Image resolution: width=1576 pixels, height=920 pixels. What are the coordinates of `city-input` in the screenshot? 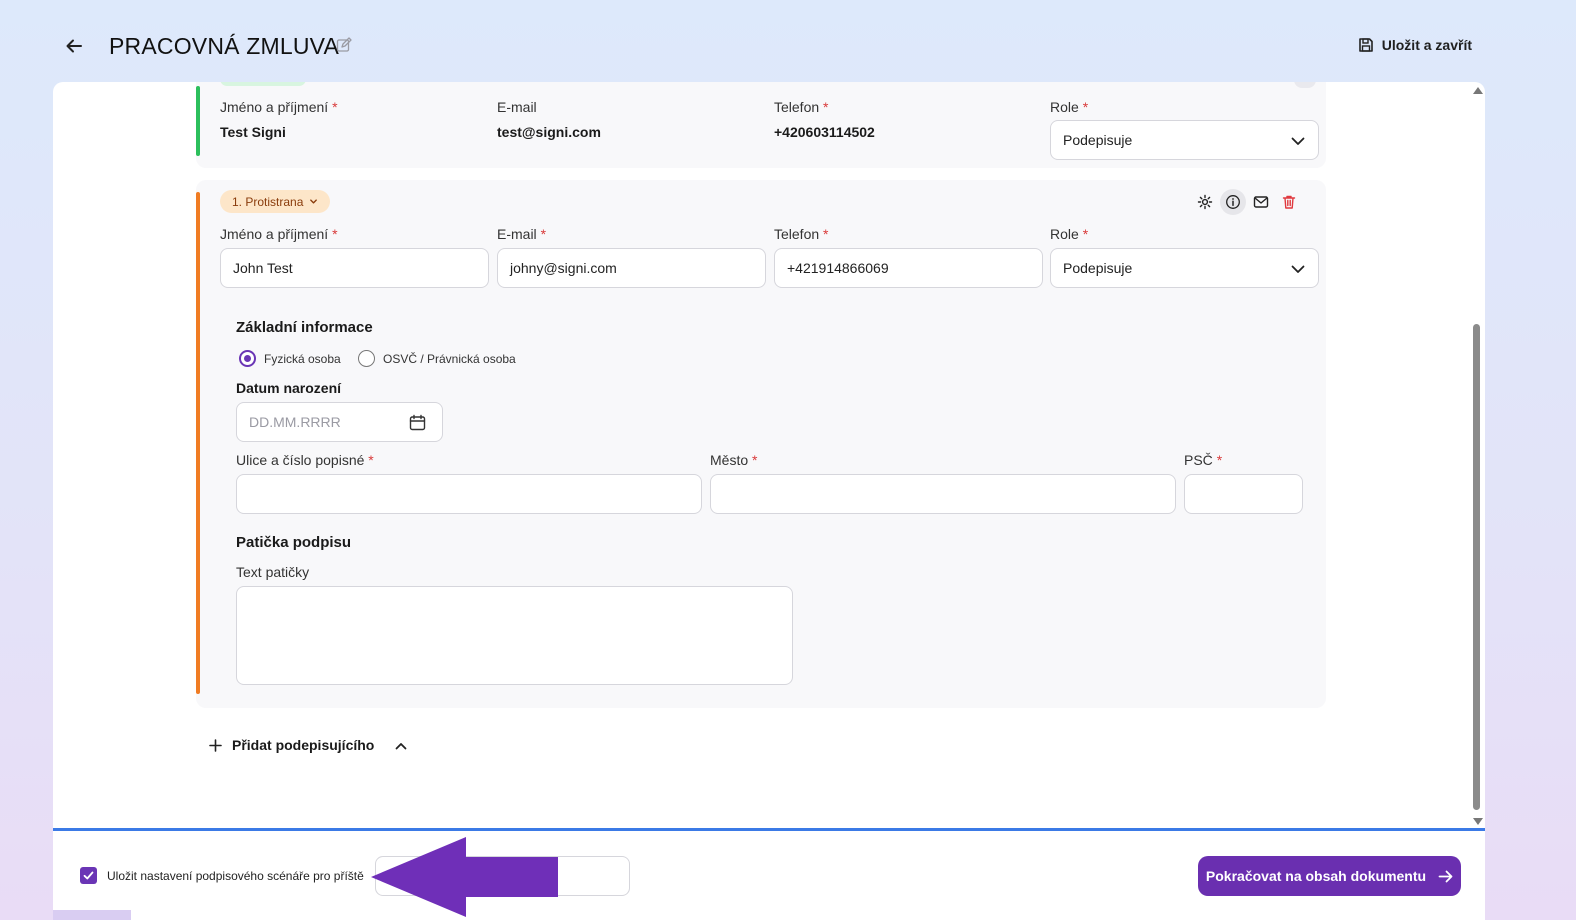 It's located at (943, 494).